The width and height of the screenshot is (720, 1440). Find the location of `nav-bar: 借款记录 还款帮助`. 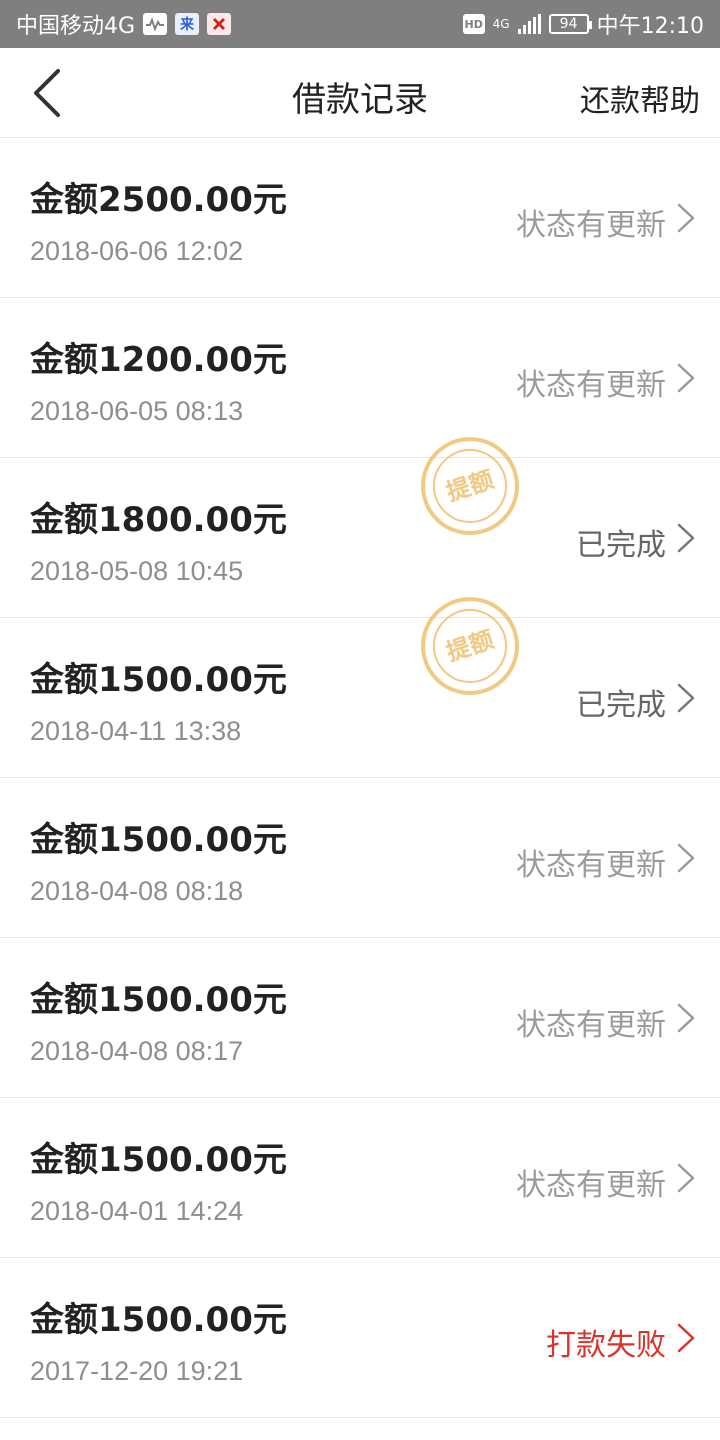

nav-bar: 借款记录 还款帮助 is located at coordinates (360, 93).